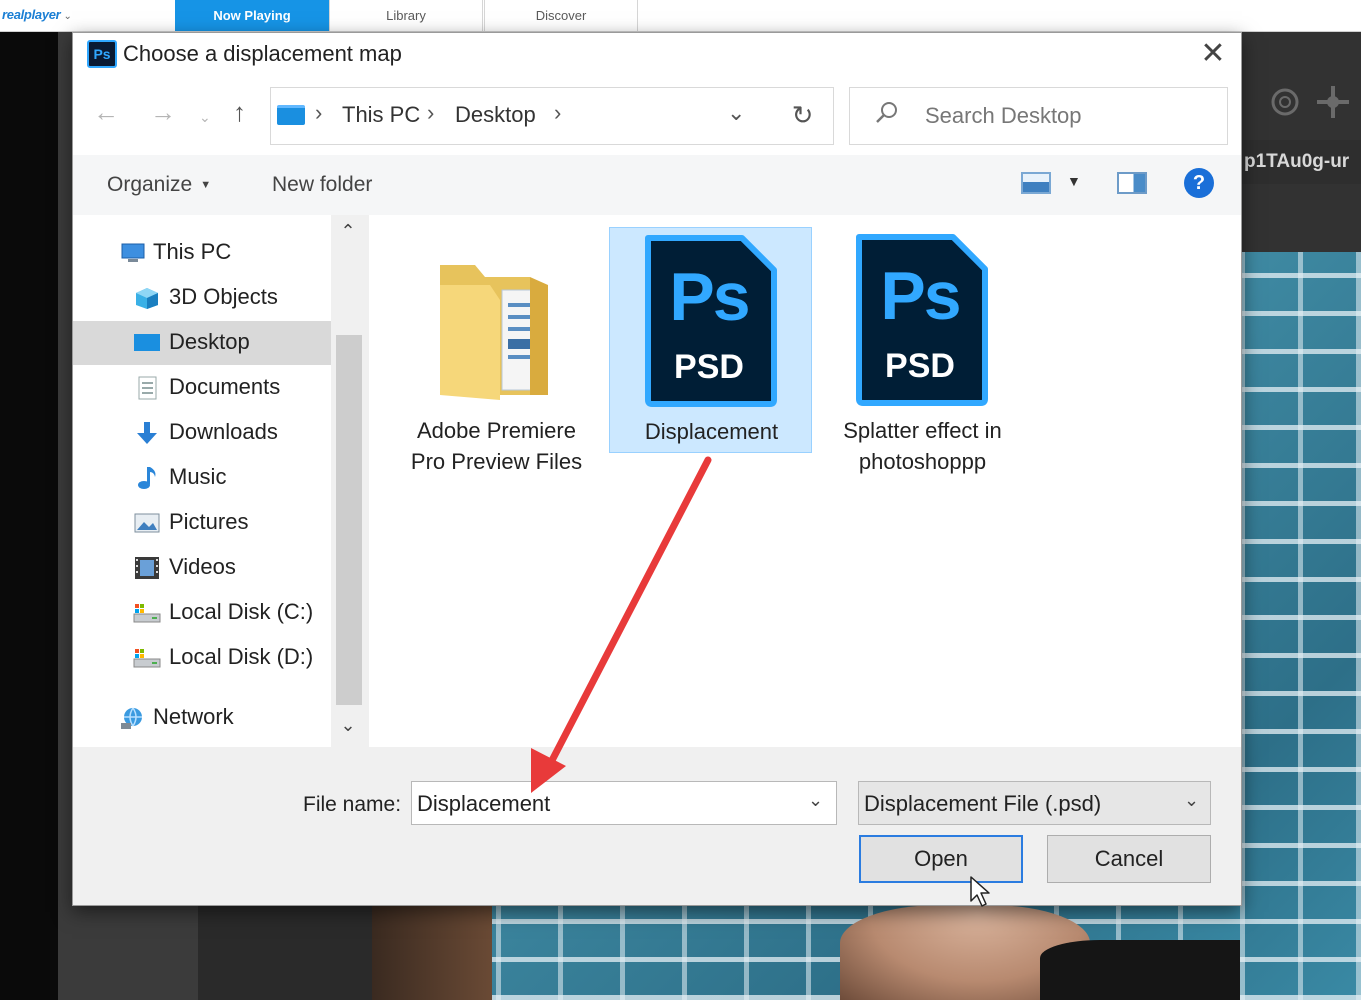 Image resolution: width=1361 pixels, height=1000 pixels. I want to click on sidebar-item-local-disk-d: Local Disk (D:), so click(202, 658).